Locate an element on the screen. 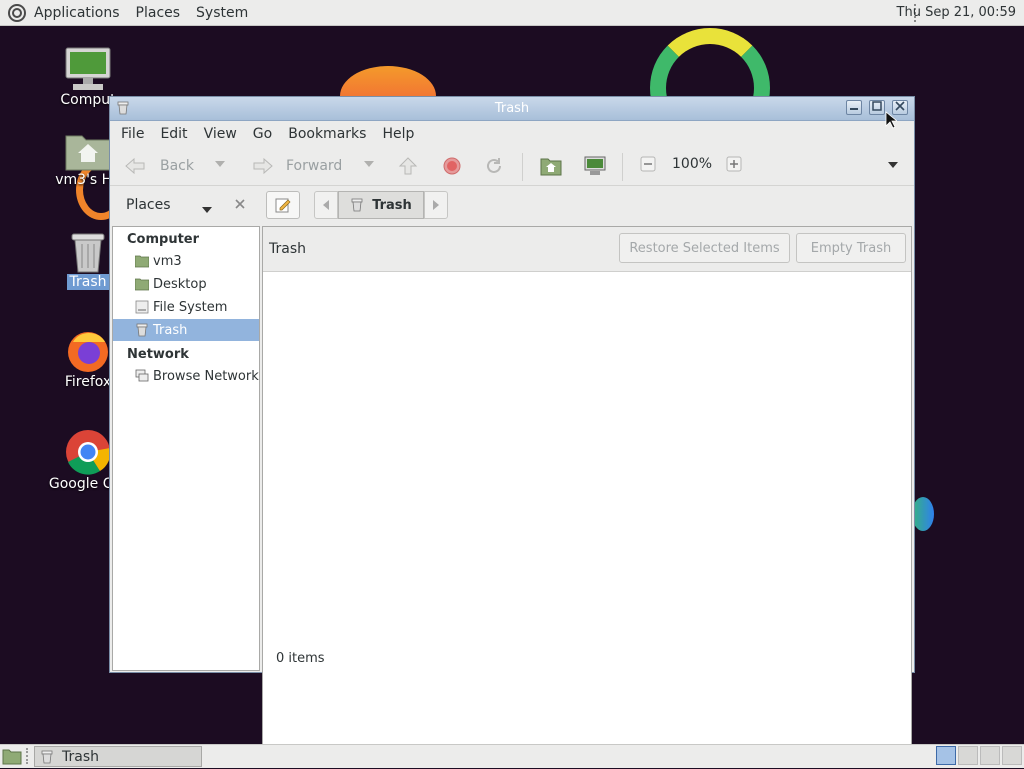  sidebar-mode-dropdown is located at coordinates (207, 209).